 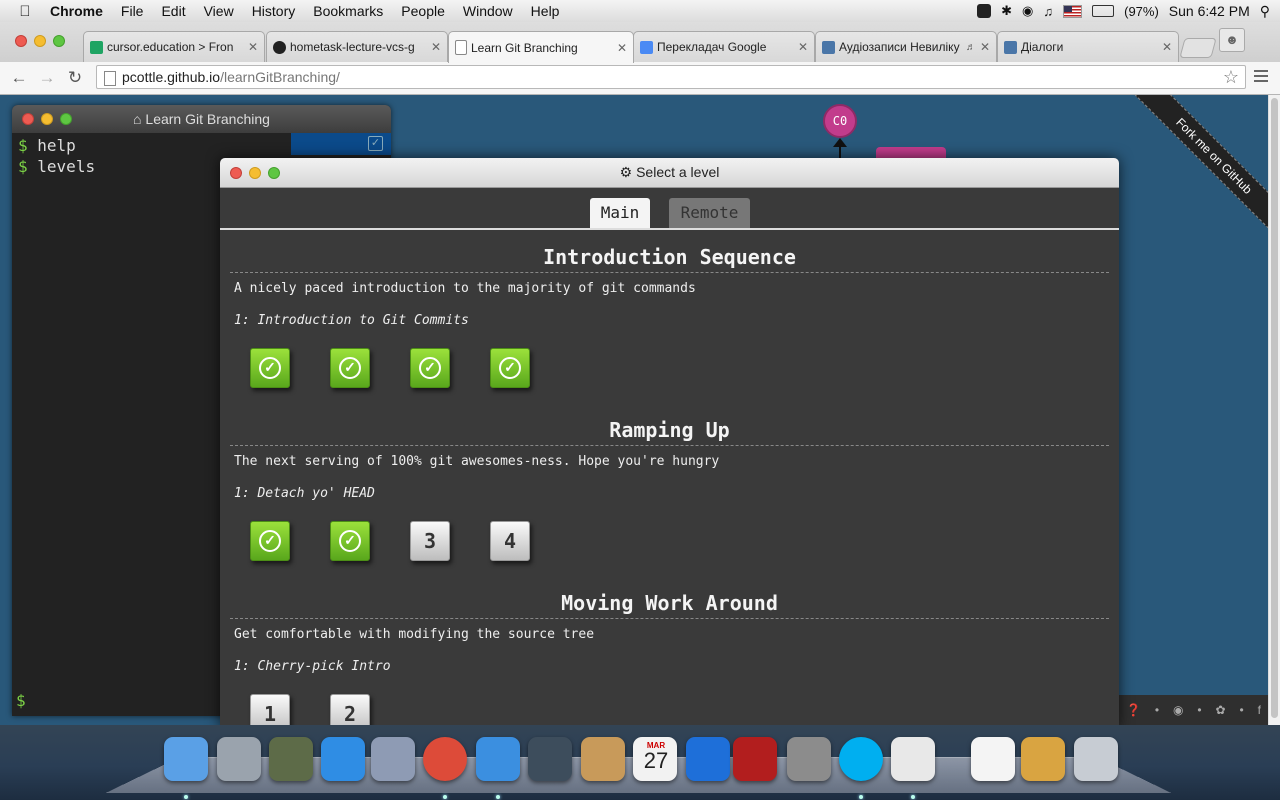 I want to click on app-store-icon, so click(x=343, y=759).